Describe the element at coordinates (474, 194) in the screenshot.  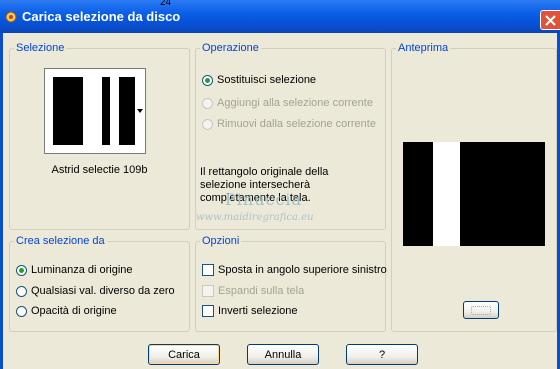
I see `preview-image` at that location.